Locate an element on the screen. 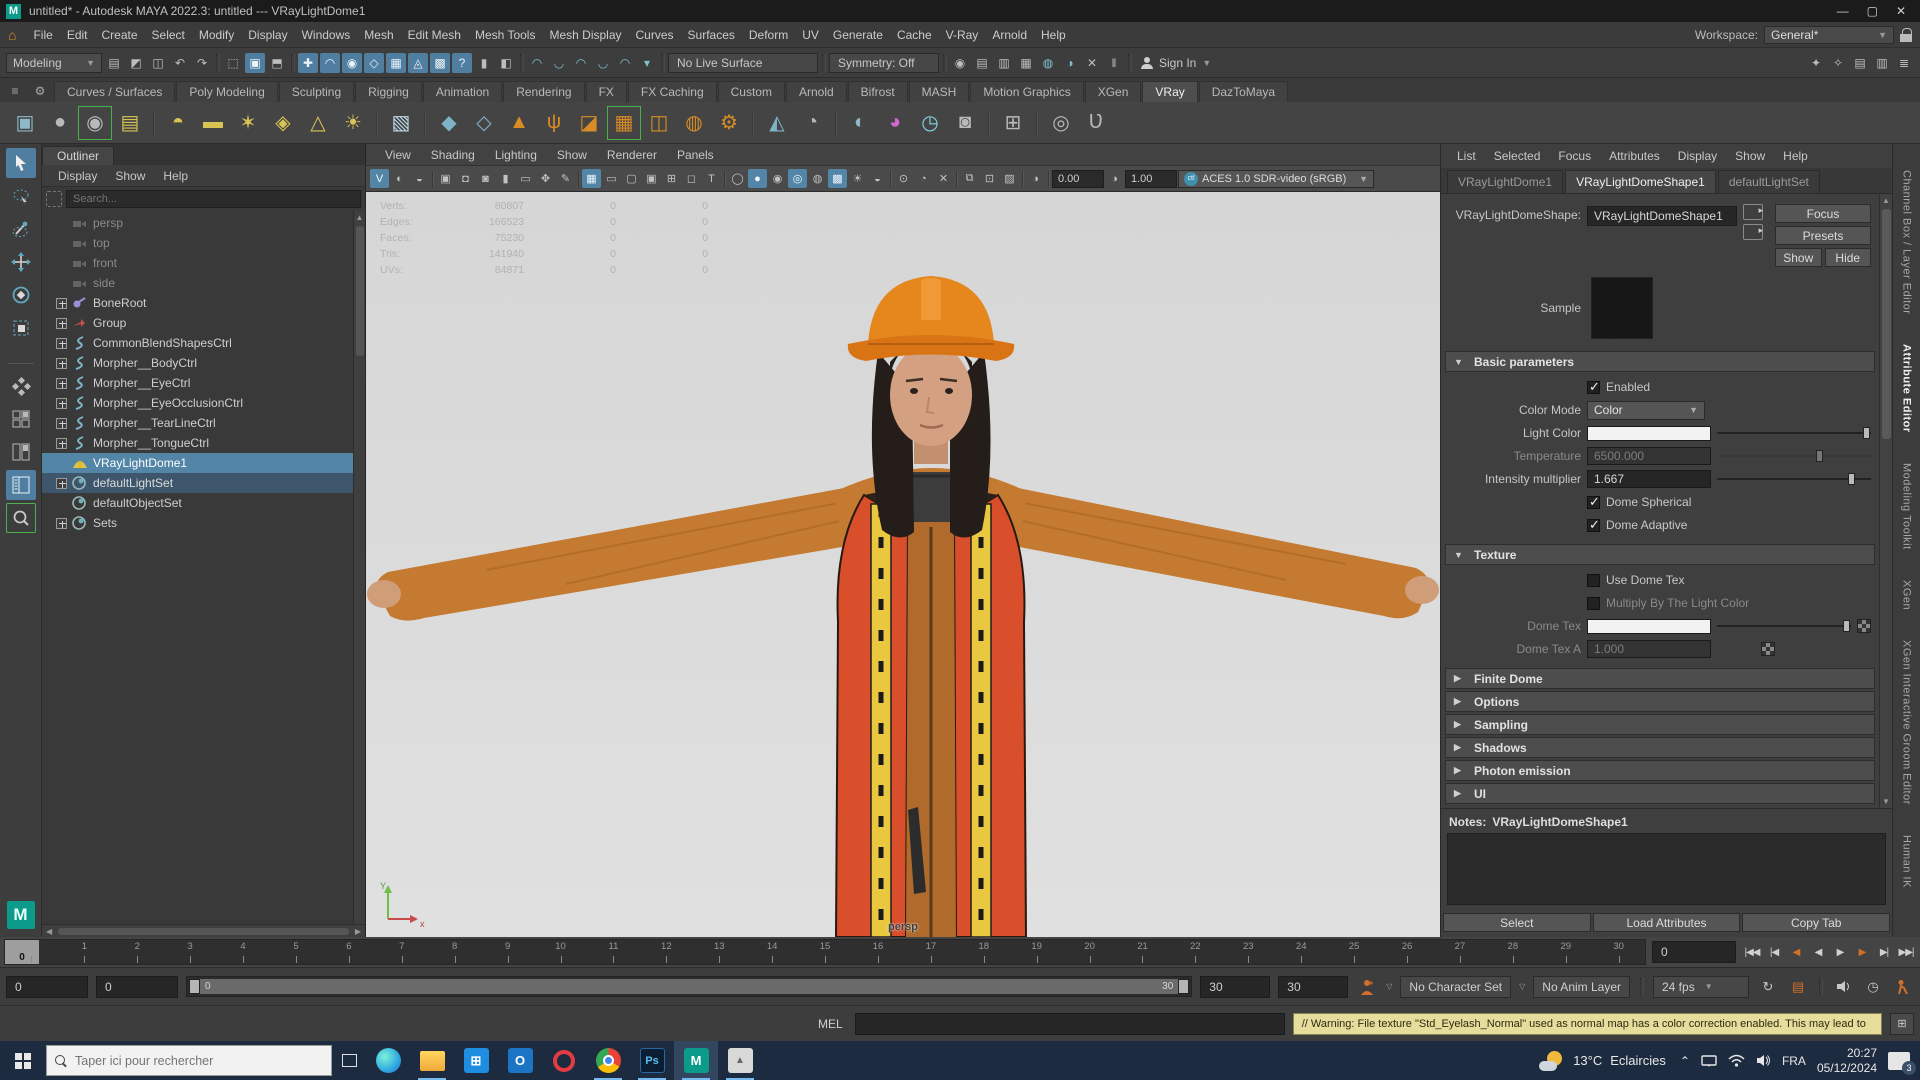 This screenshot has height=1080, width=1920. xray-icon: ◔ is located at coordinates (923, 178).